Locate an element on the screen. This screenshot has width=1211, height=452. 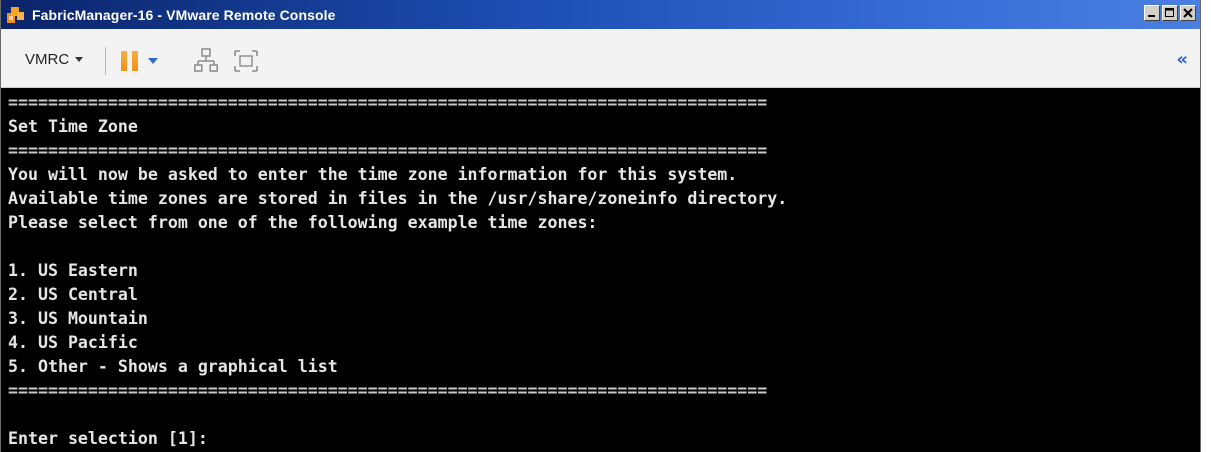
collapse-icon: « is located at coordinates (1182, 60).